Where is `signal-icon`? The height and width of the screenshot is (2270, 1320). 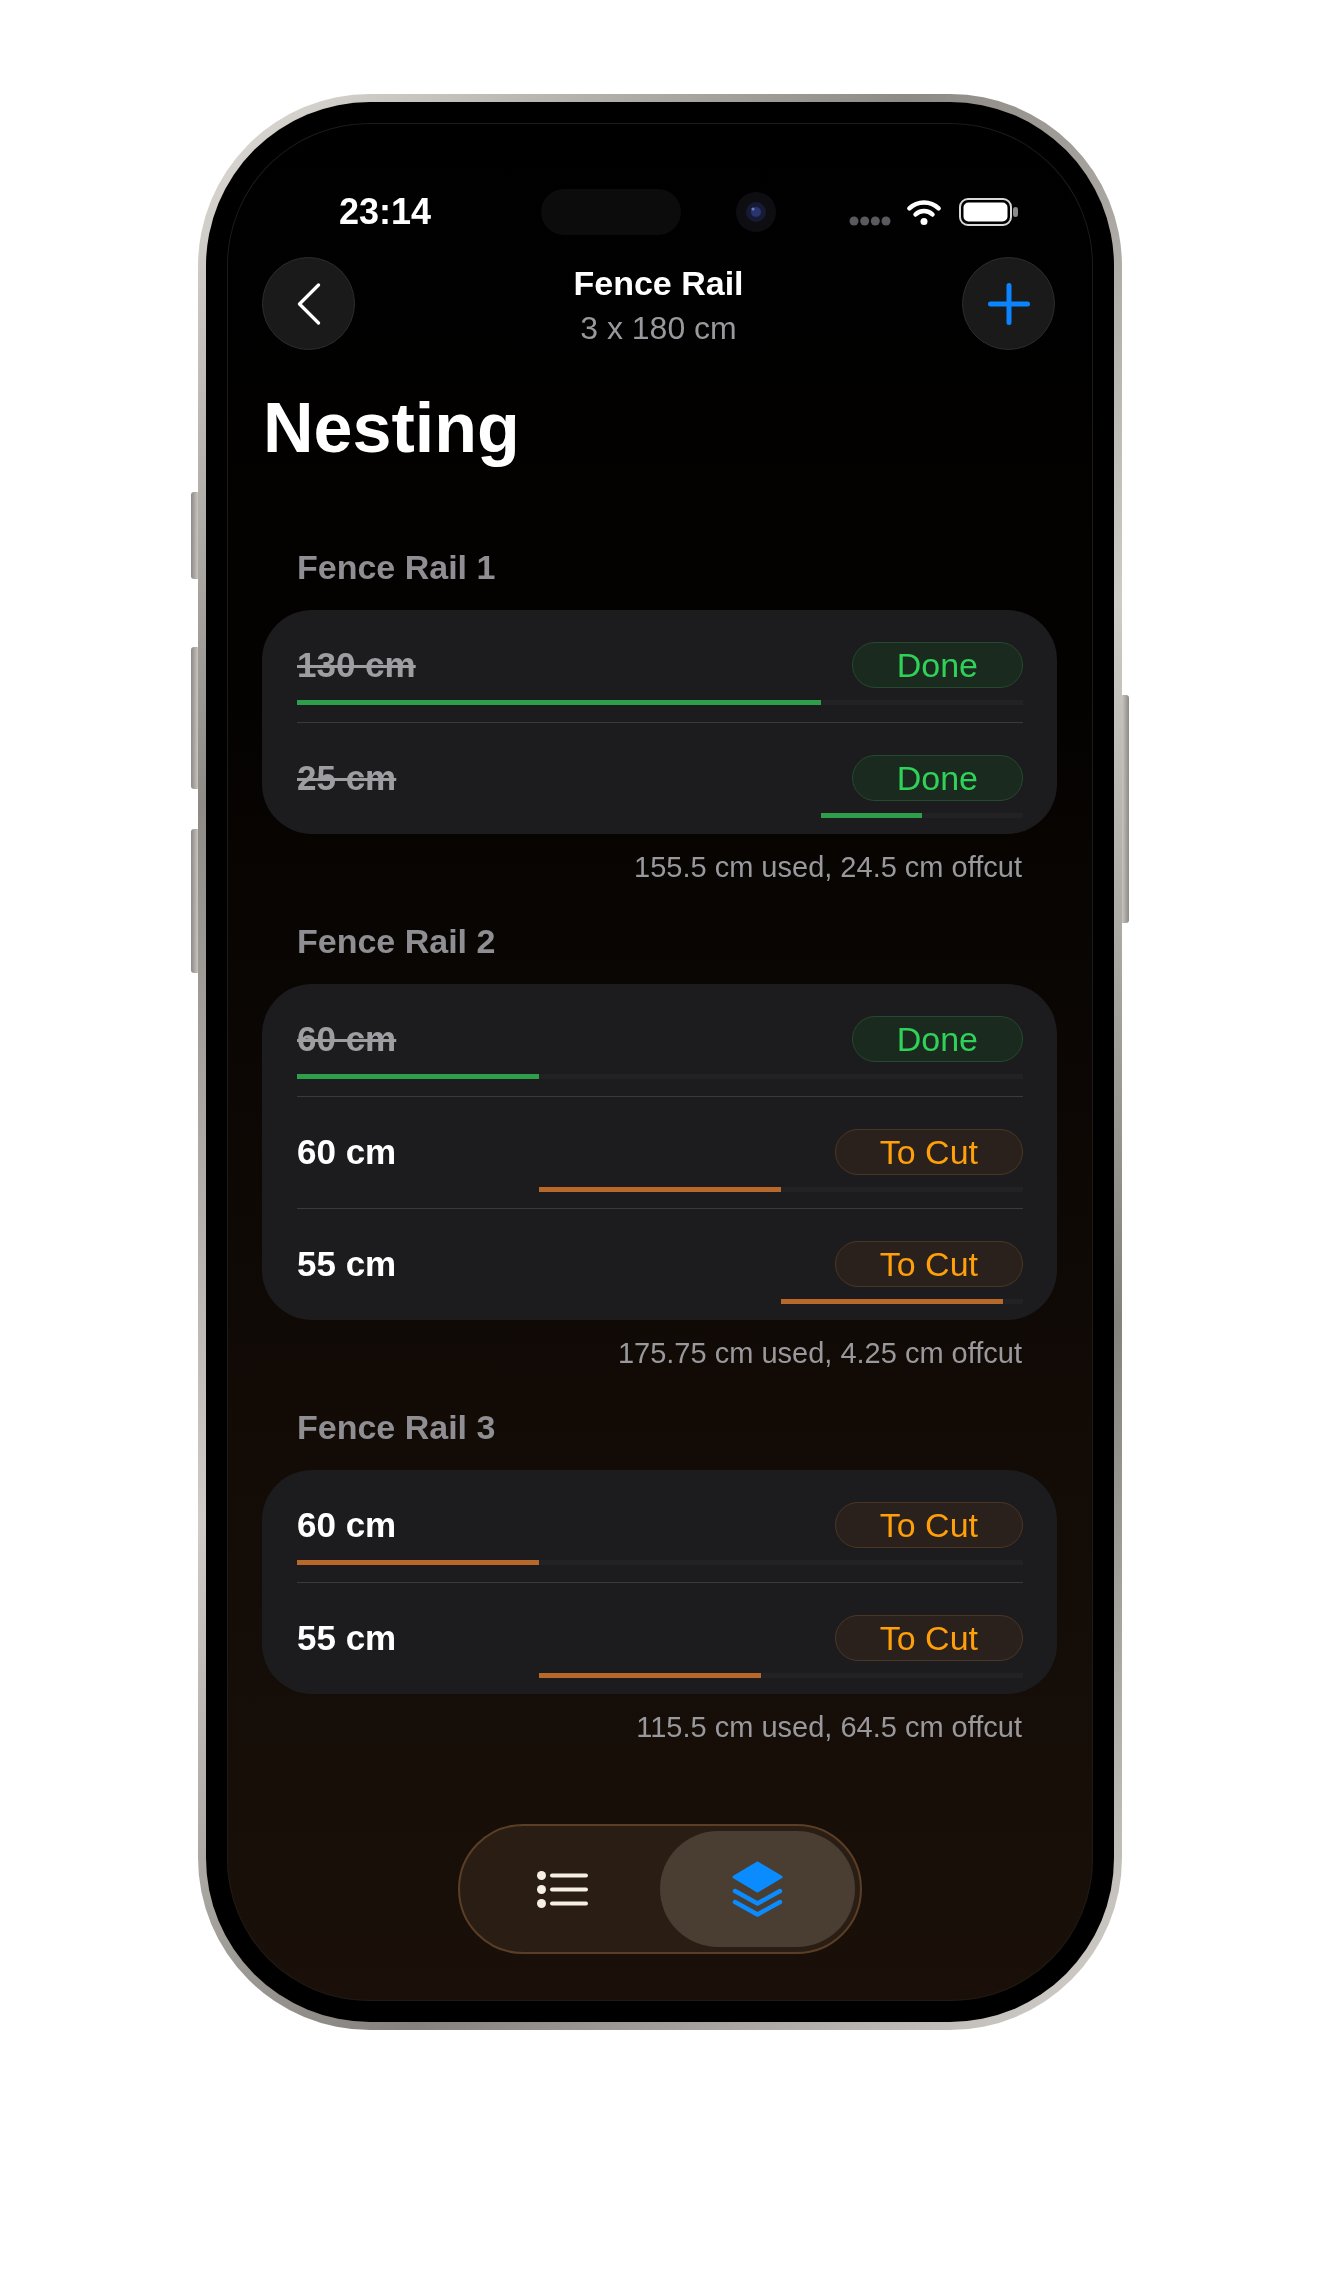
signal-icon is located at coordinates (870, 221).